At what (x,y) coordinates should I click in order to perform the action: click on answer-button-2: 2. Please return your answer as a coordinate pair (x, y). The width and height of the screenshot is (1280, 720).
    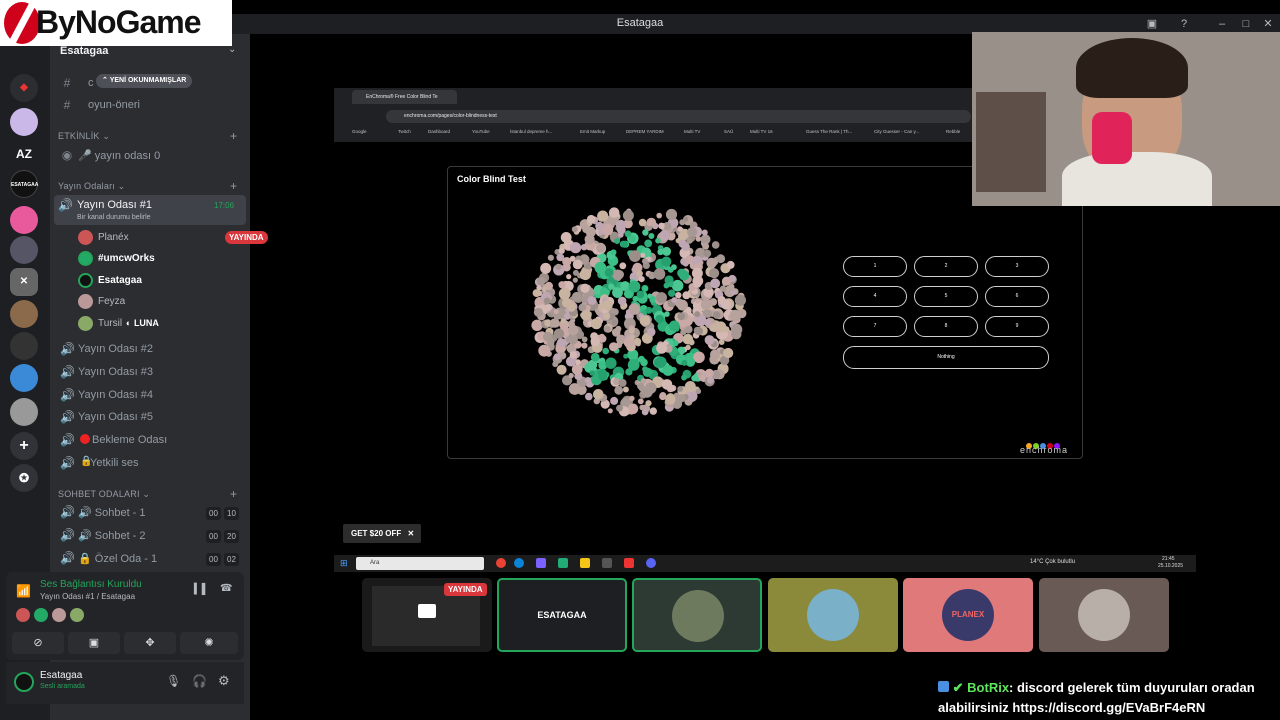
    Looking at the image, I should click on (946, 266).